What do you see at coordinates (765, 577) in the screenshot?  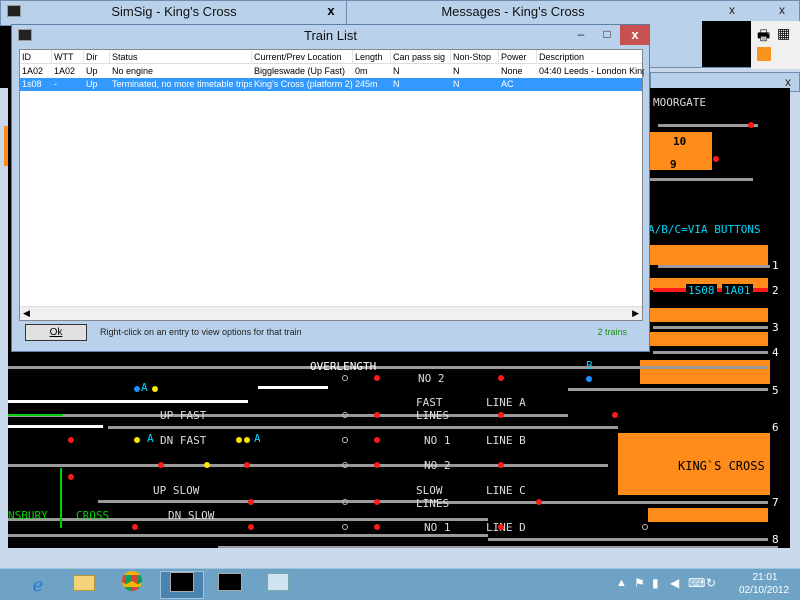 I see `clock-time: 21:01` at bounding box center [765, 577].